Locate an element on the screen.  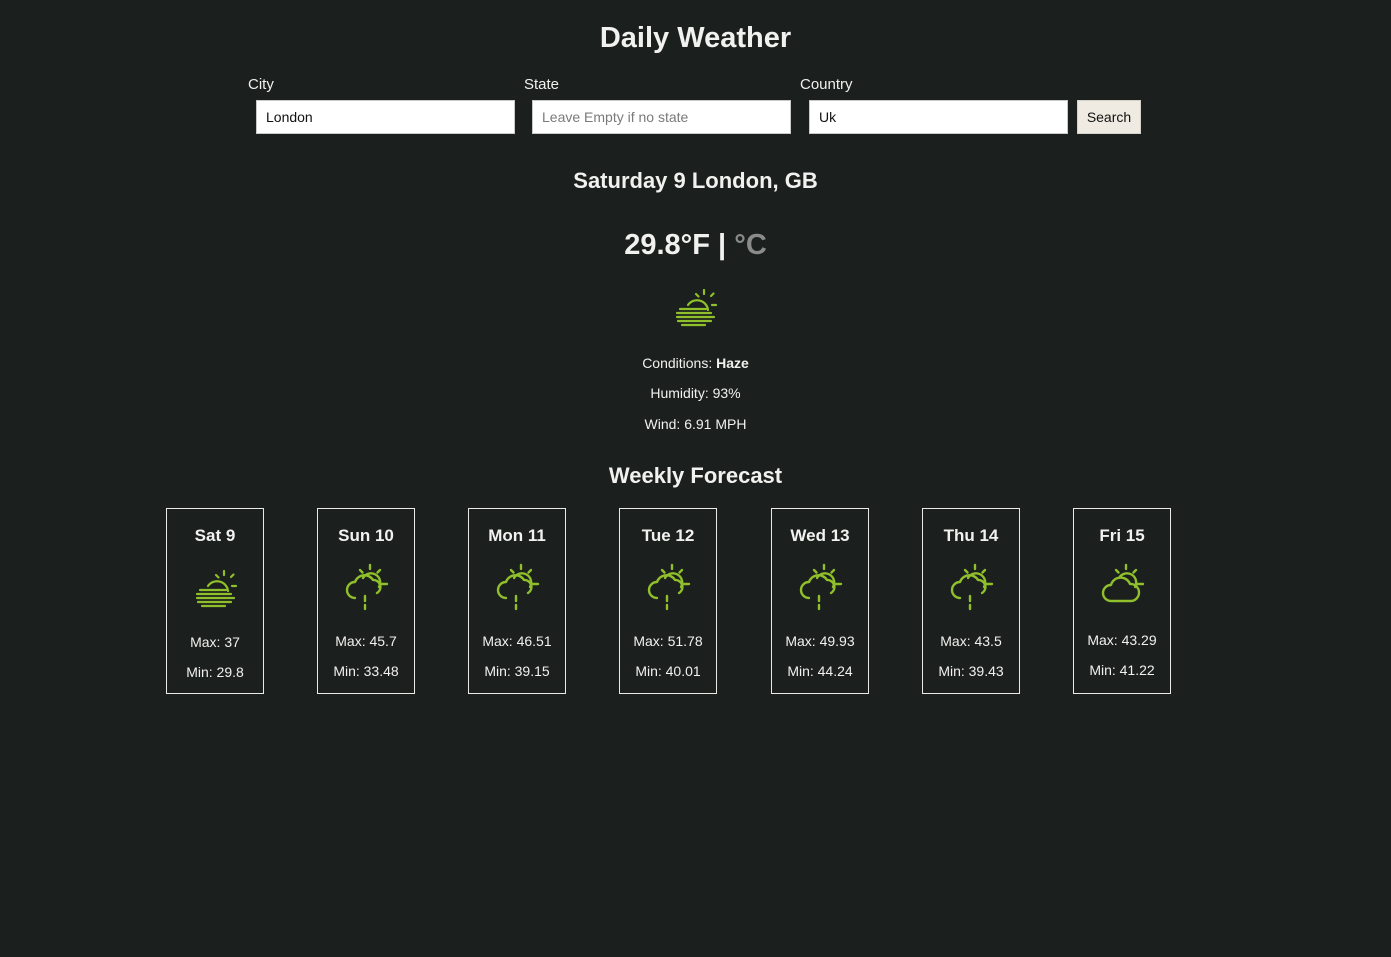
state-input is located at coordinates (661, 117).